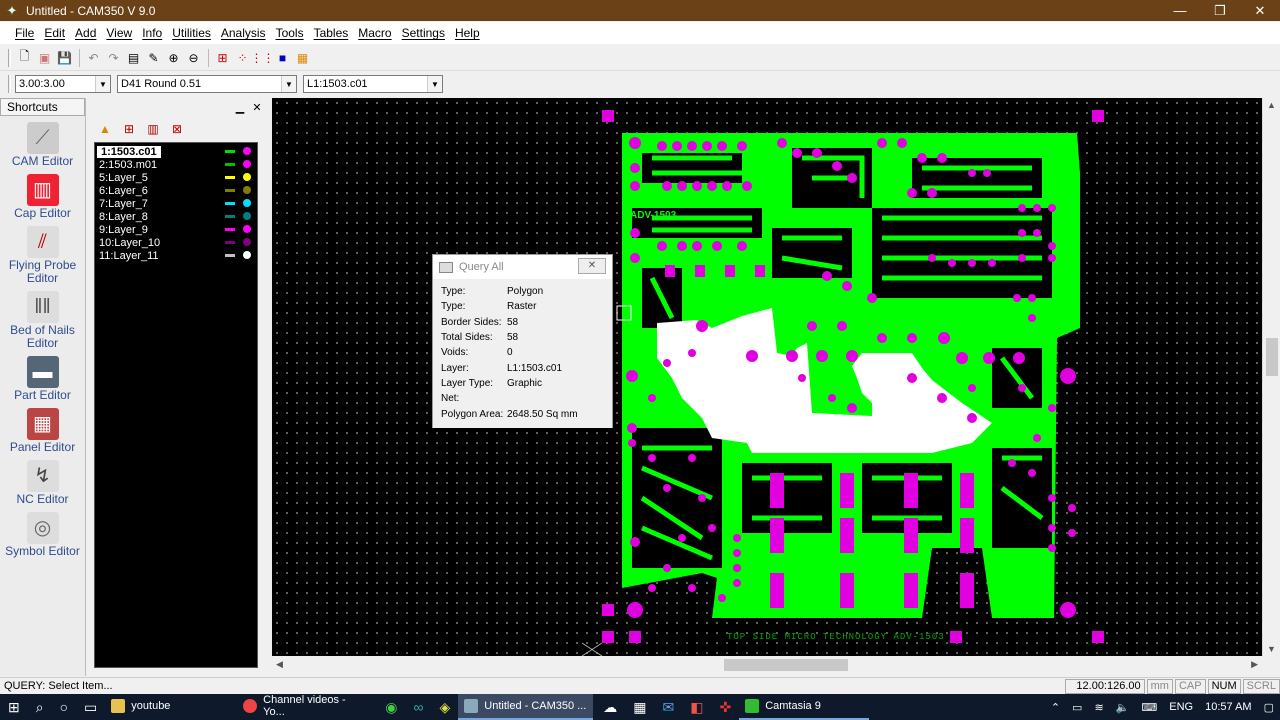  What do you see at coordinates (54, 33) in the screenshot?
I see `menu-edit: Edit` at bounding box center [54, 33].